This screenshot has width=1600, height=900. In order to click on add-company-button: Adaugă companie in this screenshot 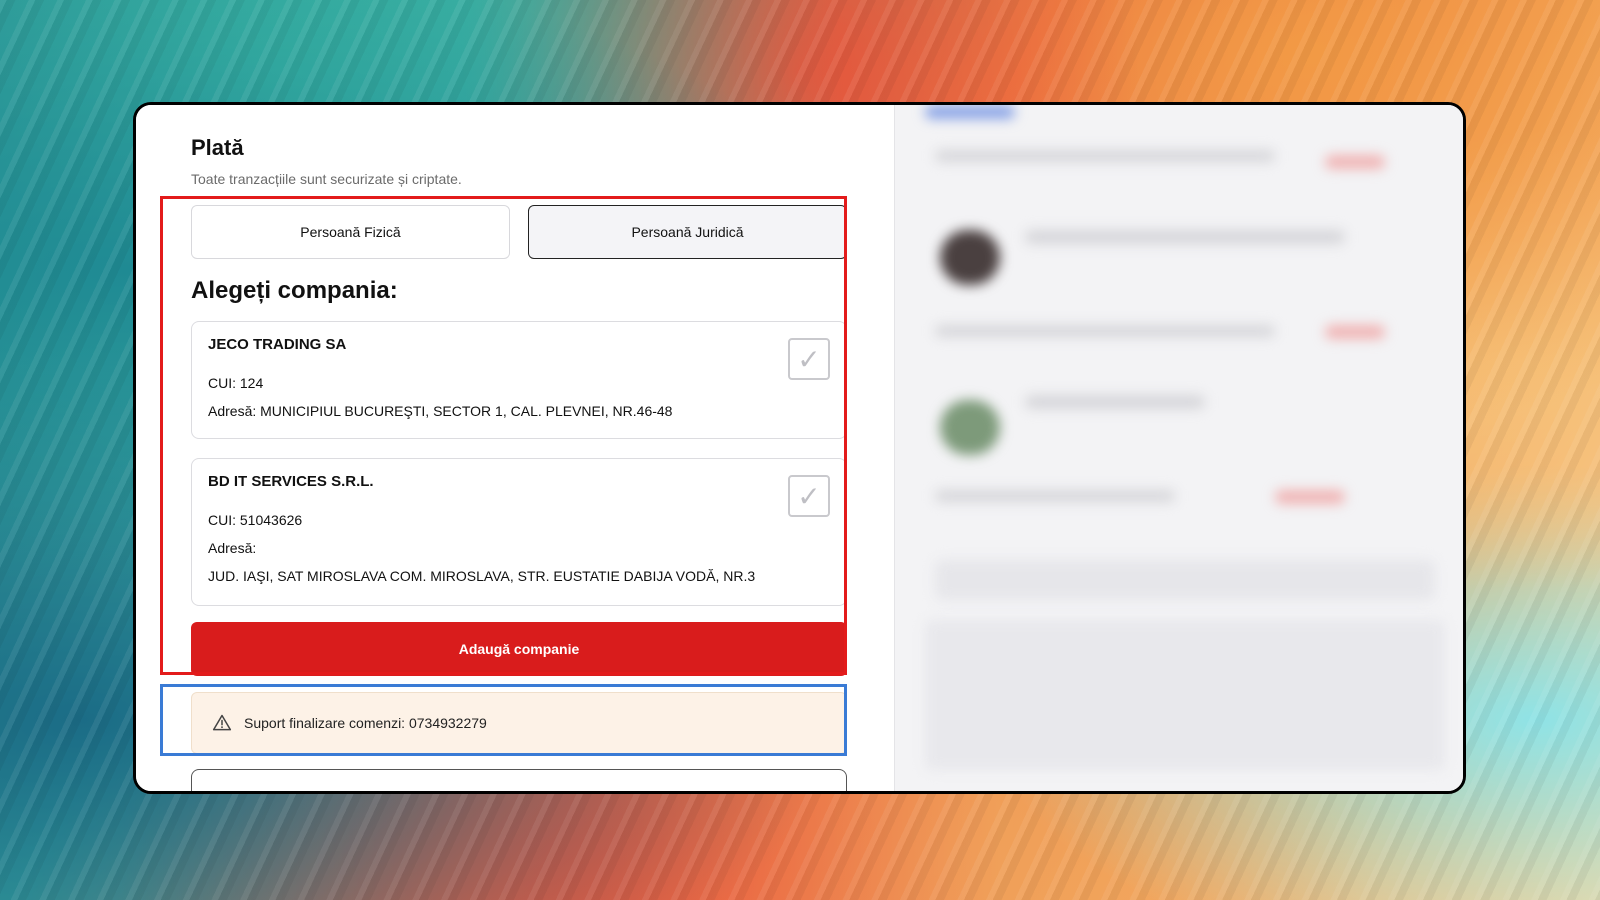, I will do `click(519, 649)`.